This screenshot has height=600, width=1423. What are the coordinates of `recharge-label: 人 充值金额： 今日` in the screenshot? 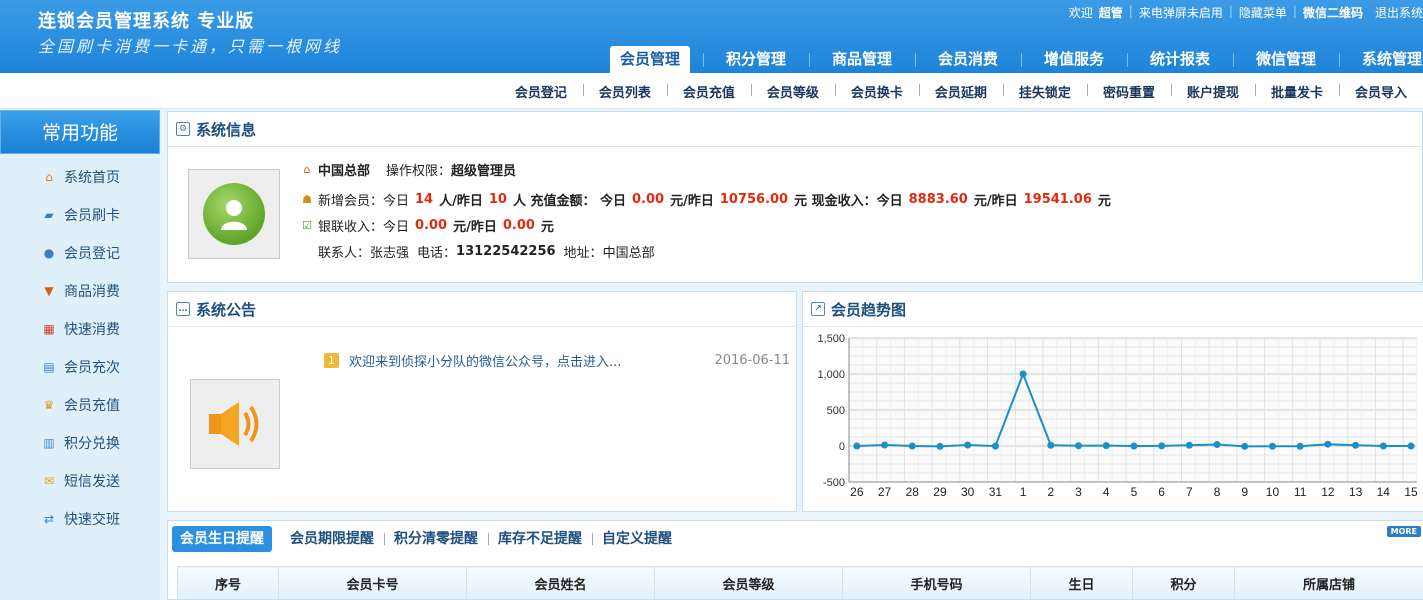 It's located at (569, 201).